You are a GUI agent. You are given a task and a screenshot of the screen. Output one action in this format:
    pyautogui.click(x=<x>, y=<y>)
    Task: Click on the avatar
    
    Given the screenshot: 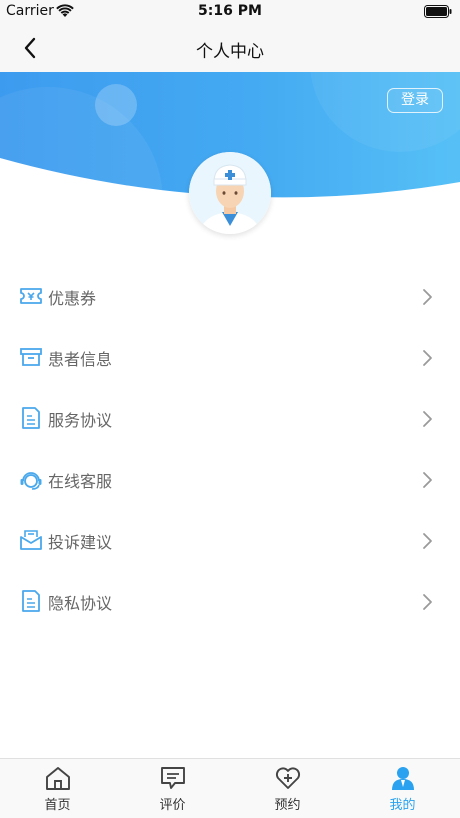 What is the action you would take?
    pyautogui.click(x=230, y=193)
    